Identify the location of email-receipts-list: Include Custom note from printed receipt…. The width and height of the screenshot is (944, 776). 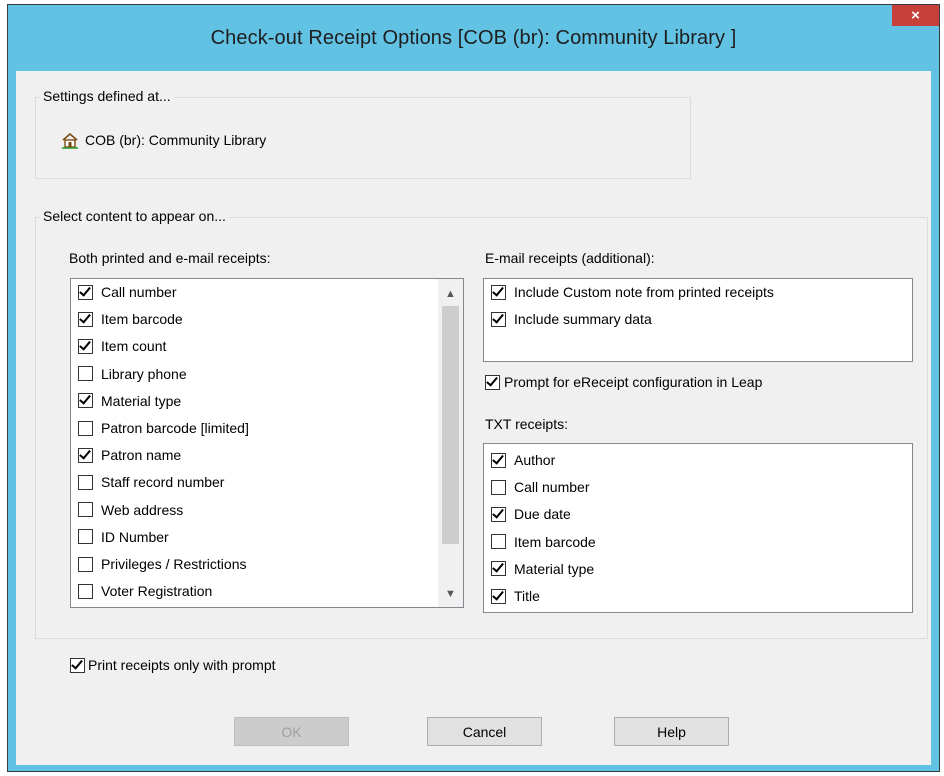
(698, 320).